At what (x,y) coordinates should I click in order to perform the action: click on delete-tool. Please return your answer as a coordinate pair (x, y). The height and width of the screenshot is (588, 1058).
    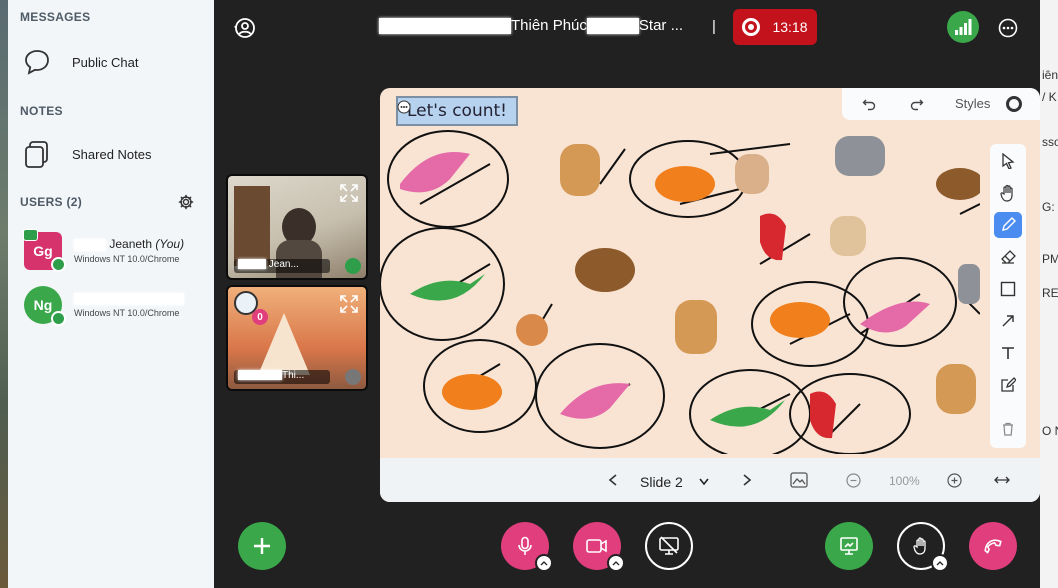
    Looking at the image, I should click on (1008, 429).